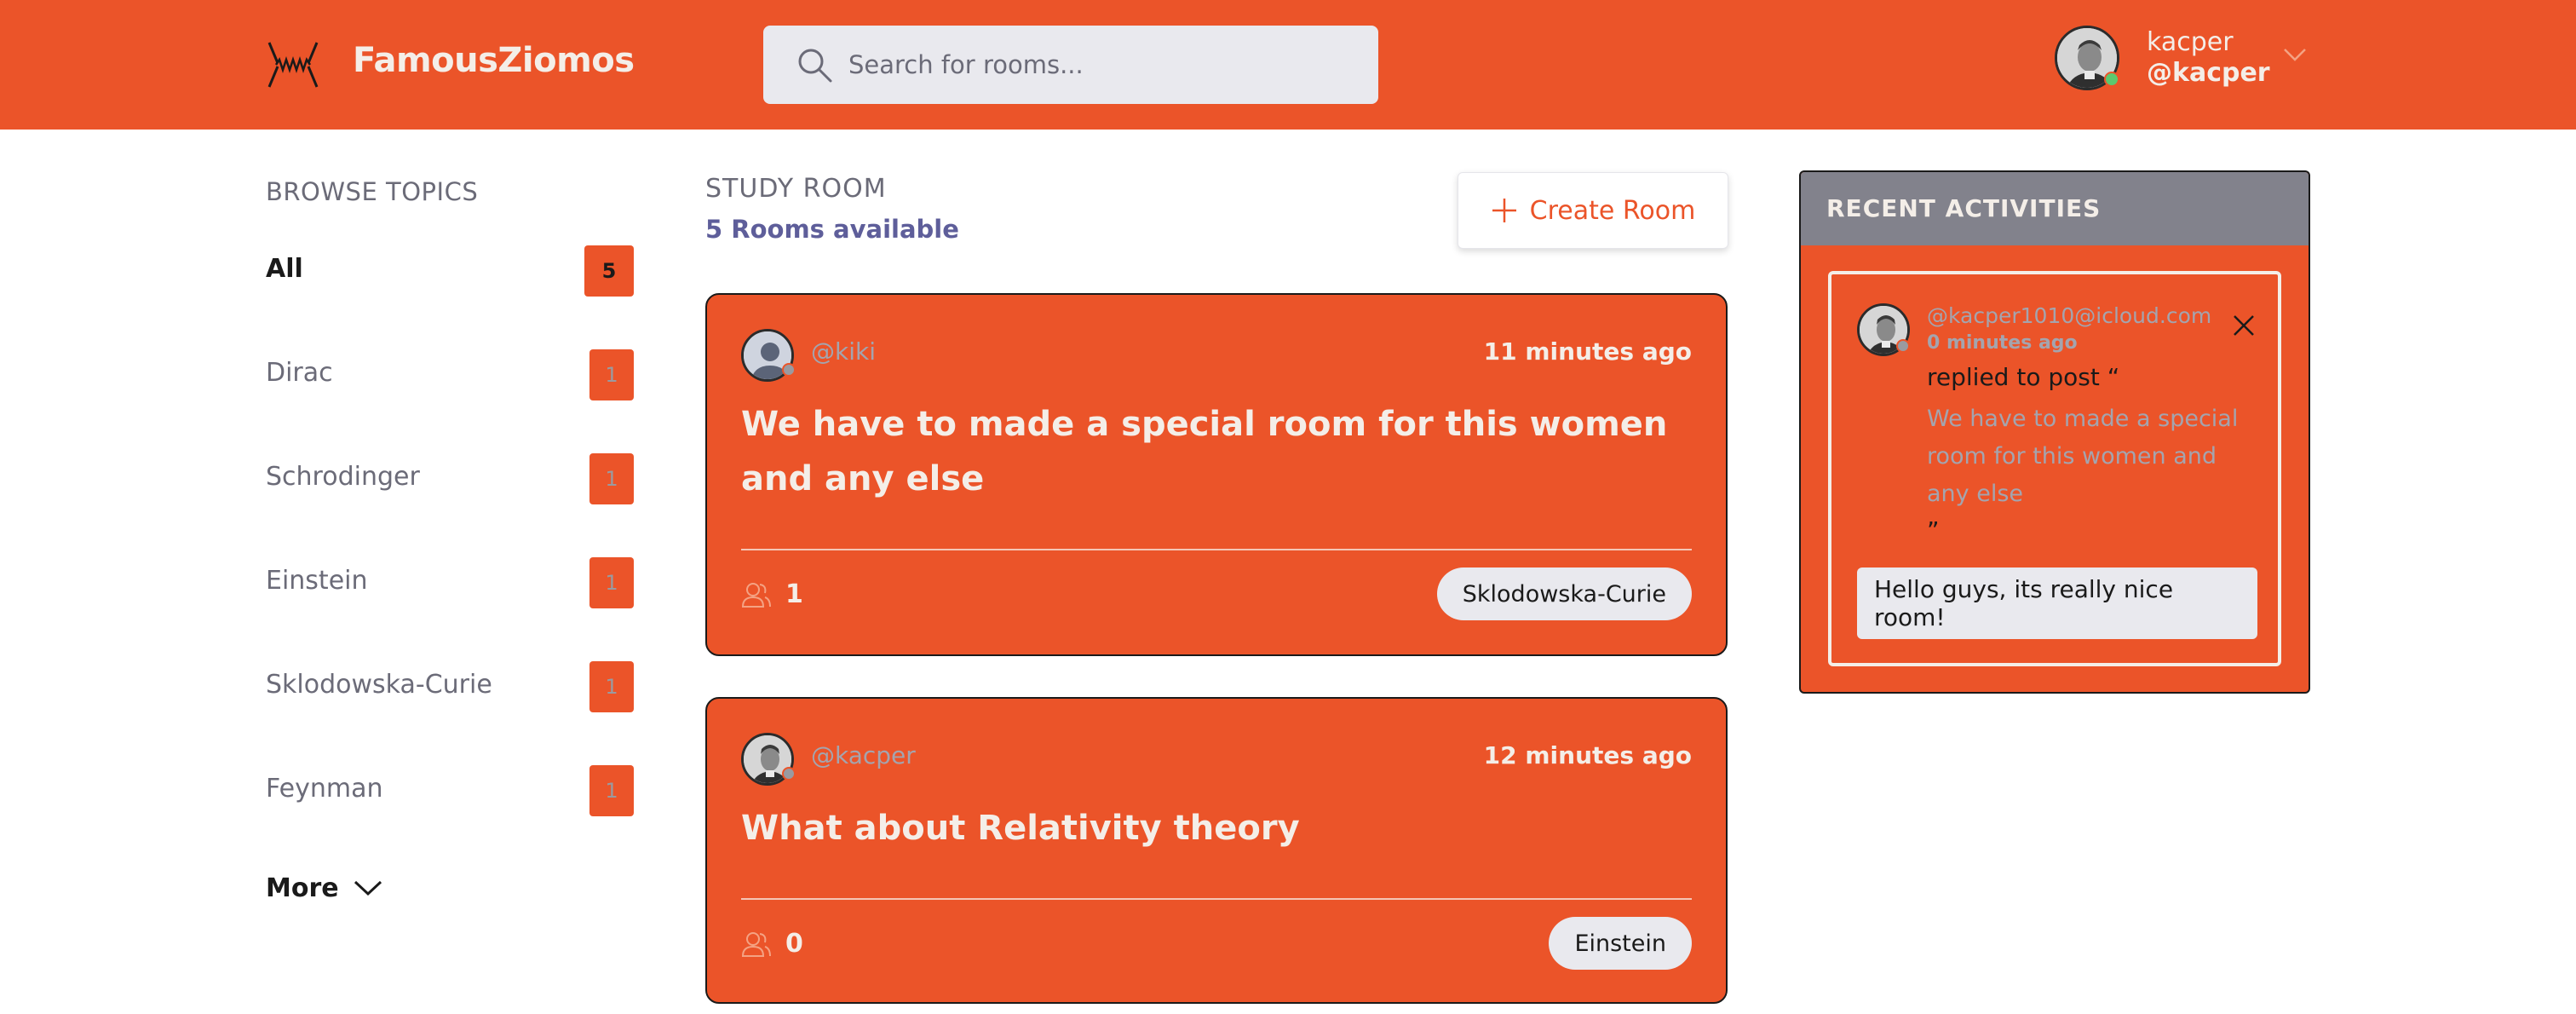  What do you see at coordinates (450, 481) in the screenshot?
I see `topic-item-schrodinger: Schrodinger 1` at bounding box center [450, 481].